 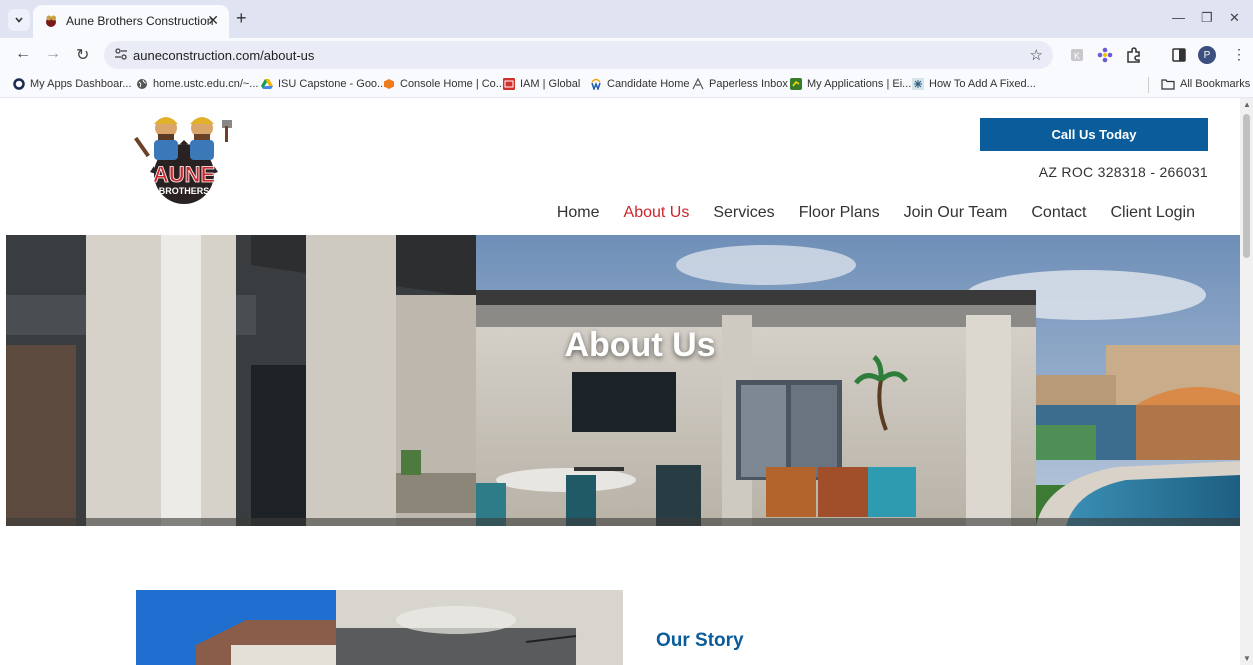 What do you see at coordinates (1168, 84) in the screenshot?
I see `folder-icon` at bounding box center [1168, 84].